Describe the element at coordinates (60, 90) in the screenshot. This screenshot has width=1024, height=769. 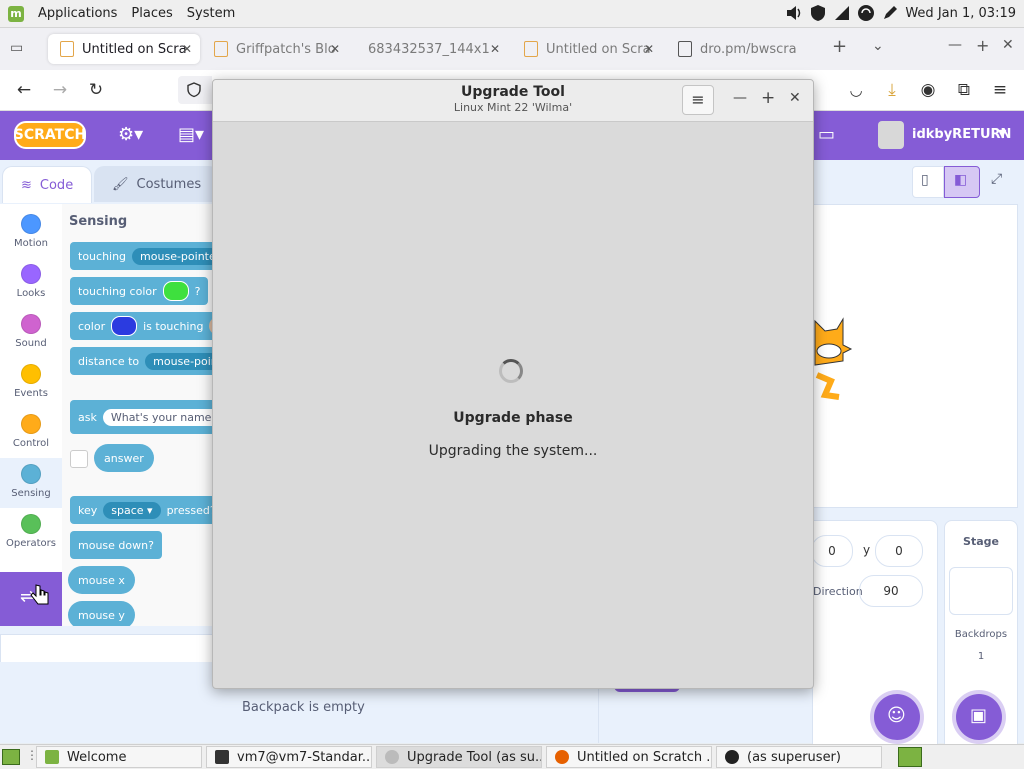
I see `forward-arrow-icon: →` at that location.